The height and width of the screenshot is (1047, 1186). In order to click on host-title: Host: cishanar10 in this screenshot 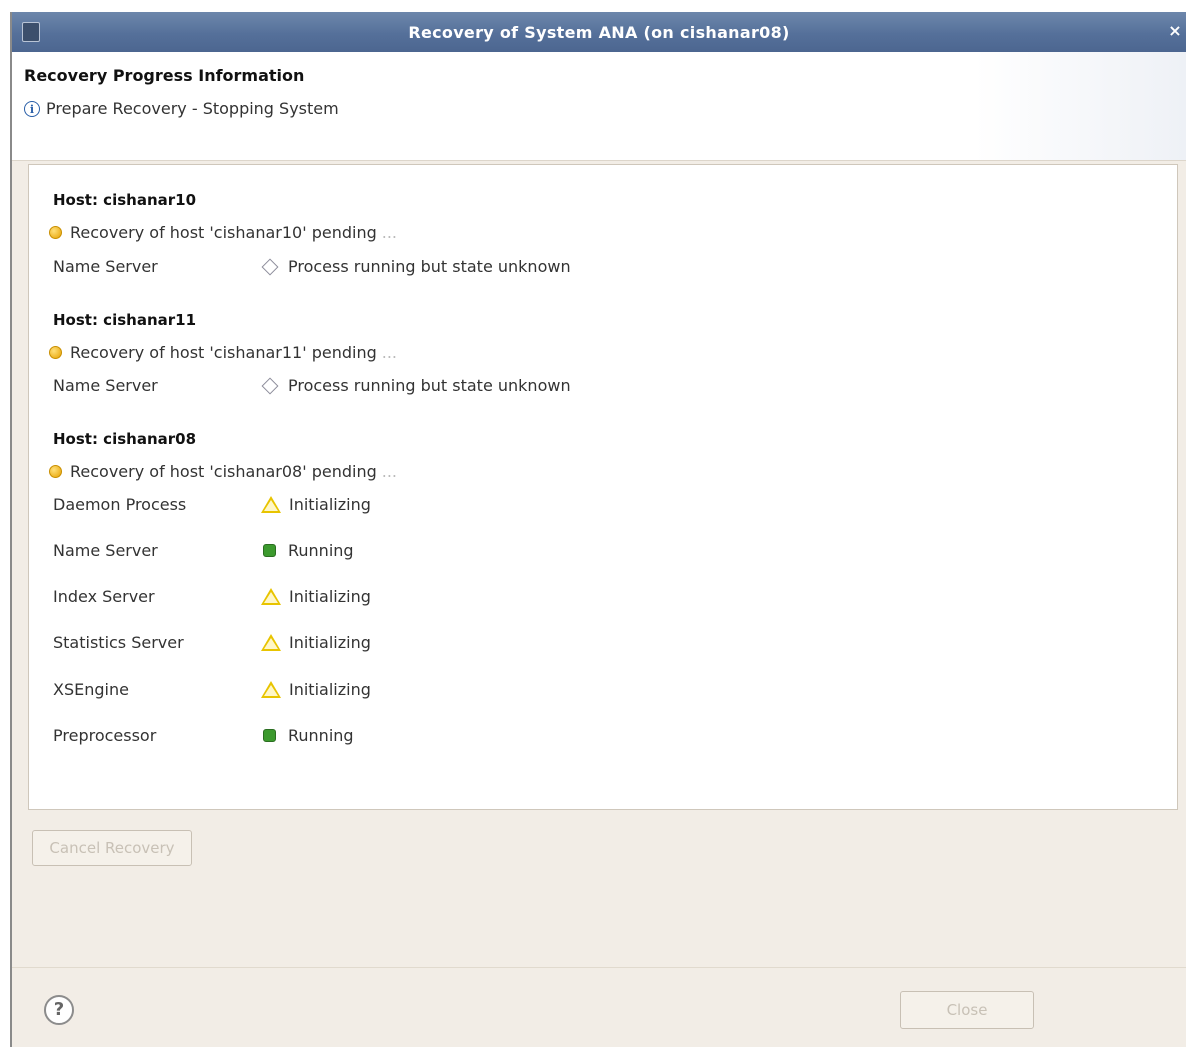, I will do `click(125, 200)`.